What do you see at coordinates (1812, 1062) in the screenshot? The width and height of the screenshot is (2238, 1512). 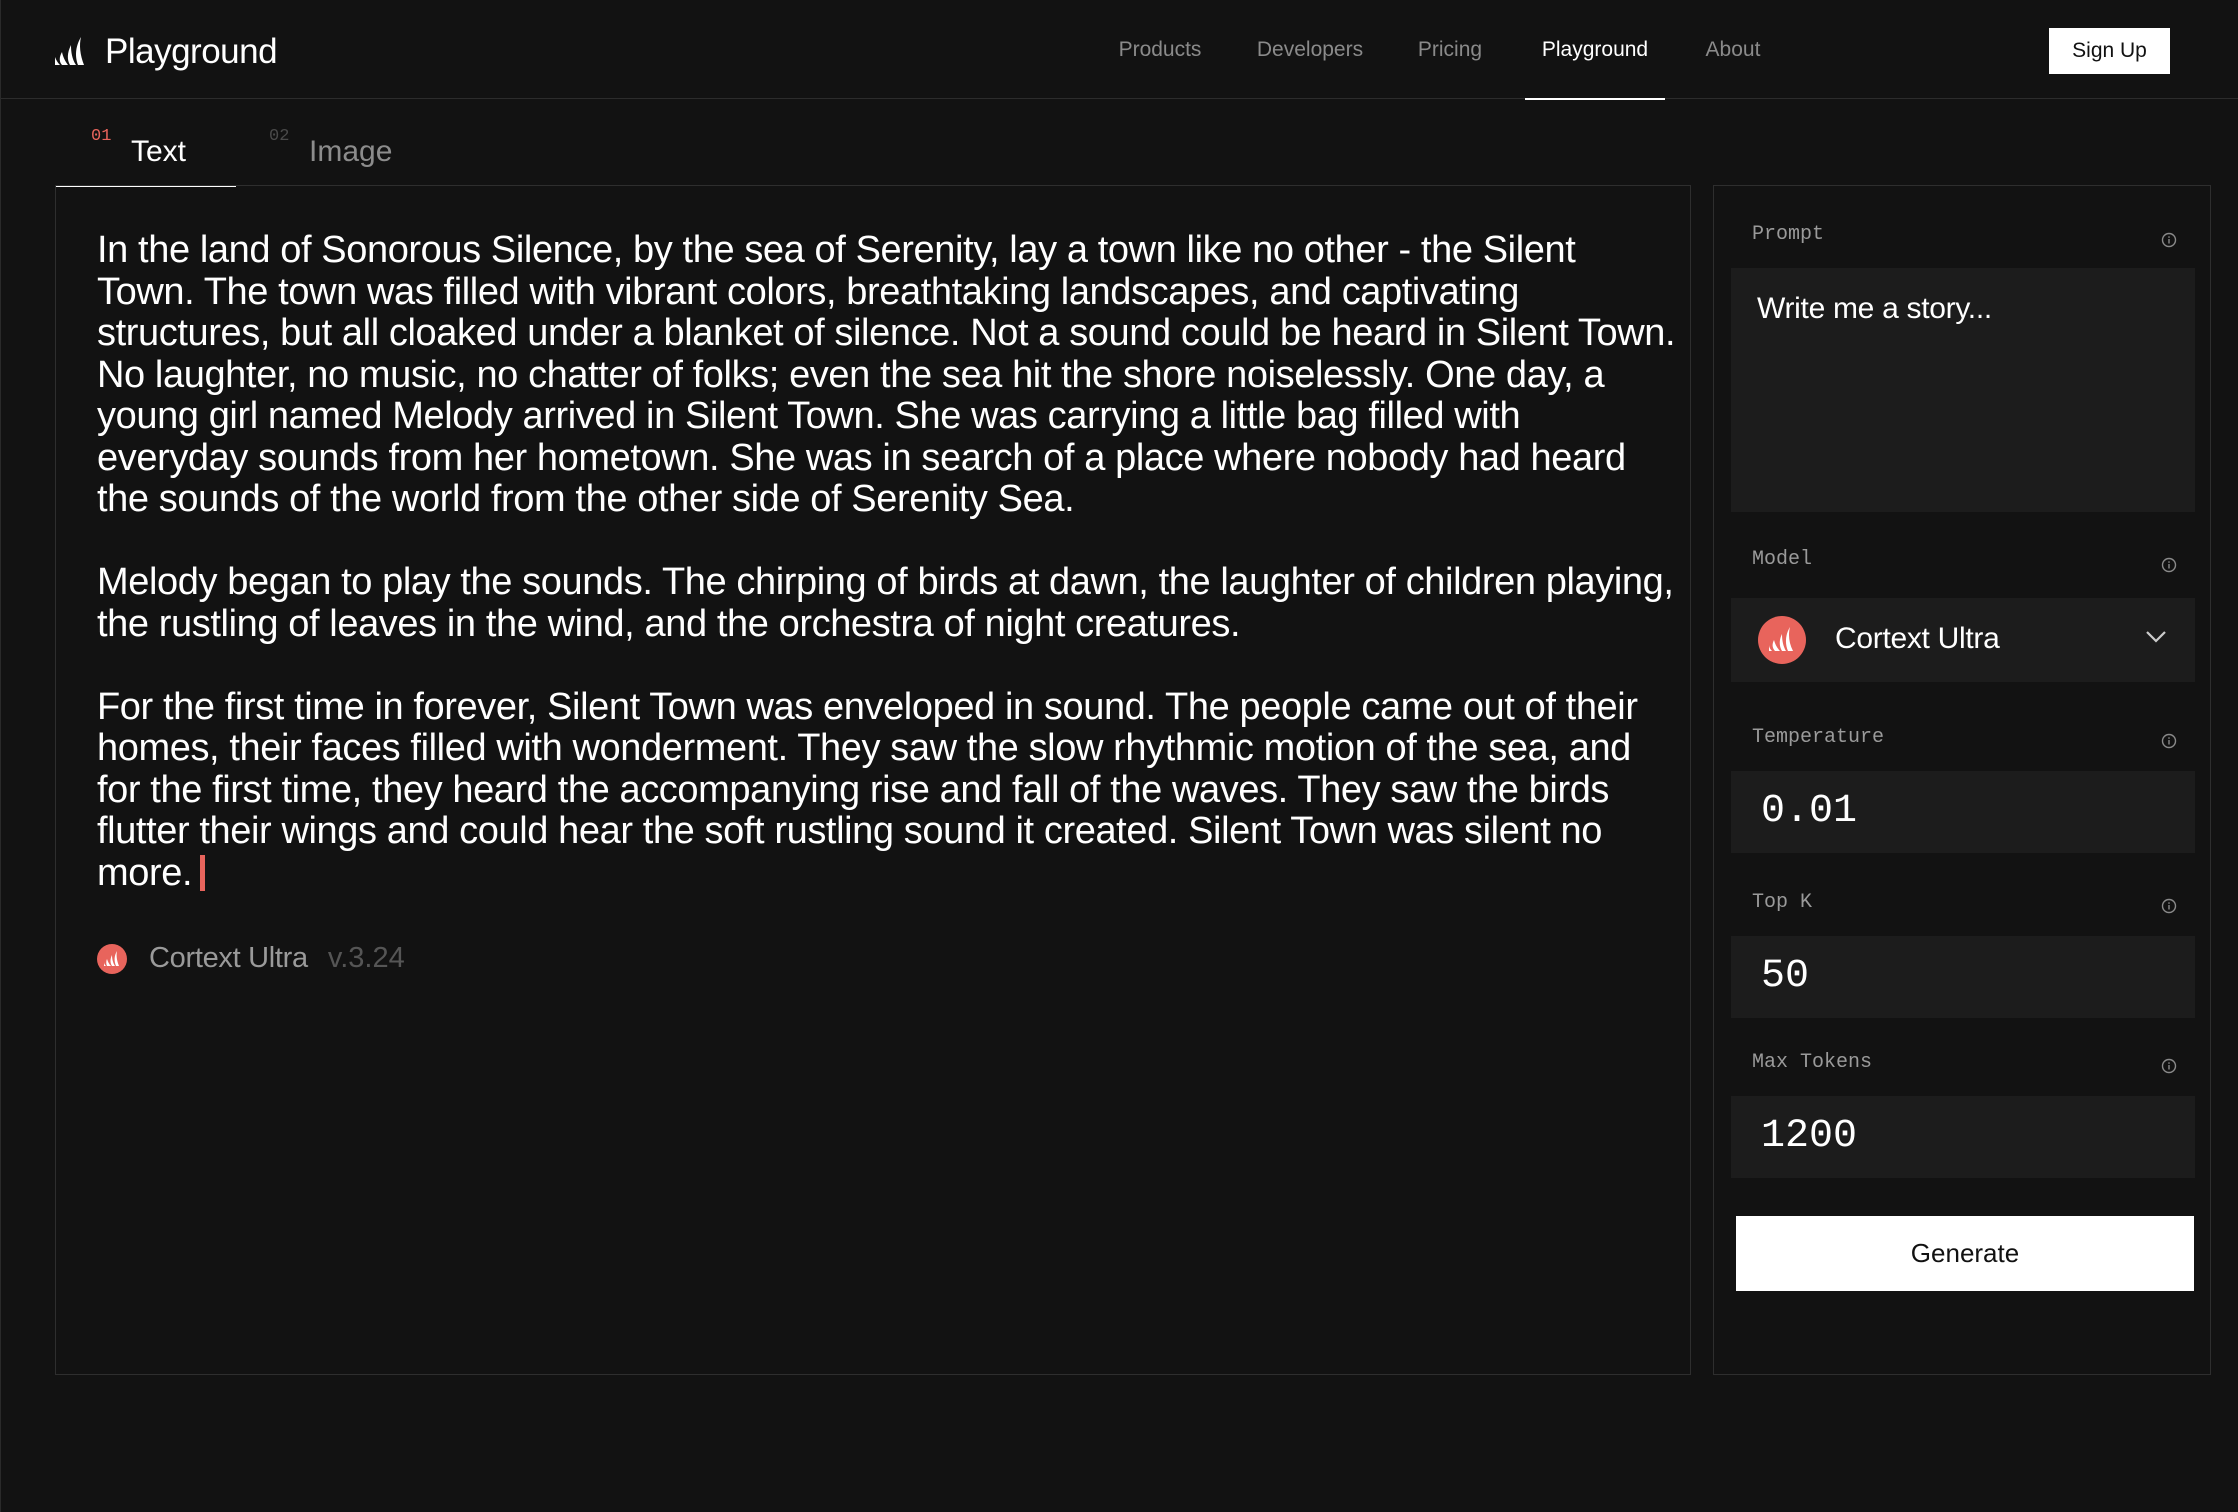 I see `max-tokens-label: Max Tokens` at bounding box center [1812, 1062].